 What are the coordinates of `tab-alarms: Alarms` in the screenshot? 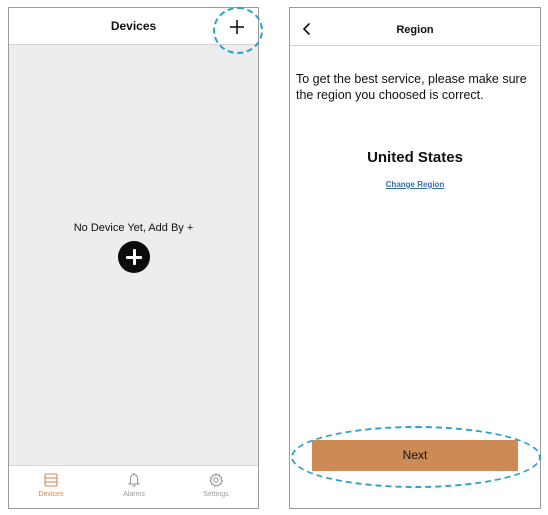 It's located at (134, 487).